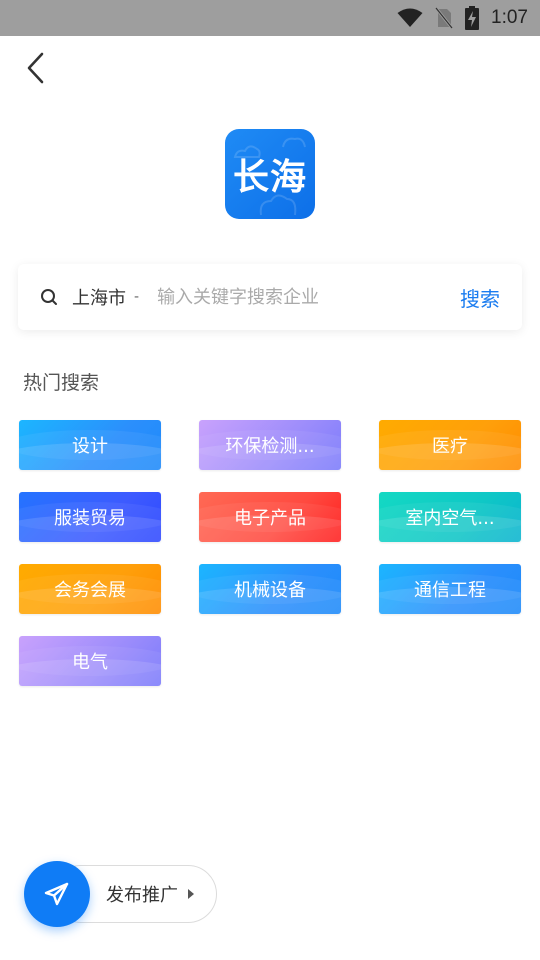  Describe the element at coordinates (480, 297) in the screenshot. I see `search-button: 搜索` at that location.